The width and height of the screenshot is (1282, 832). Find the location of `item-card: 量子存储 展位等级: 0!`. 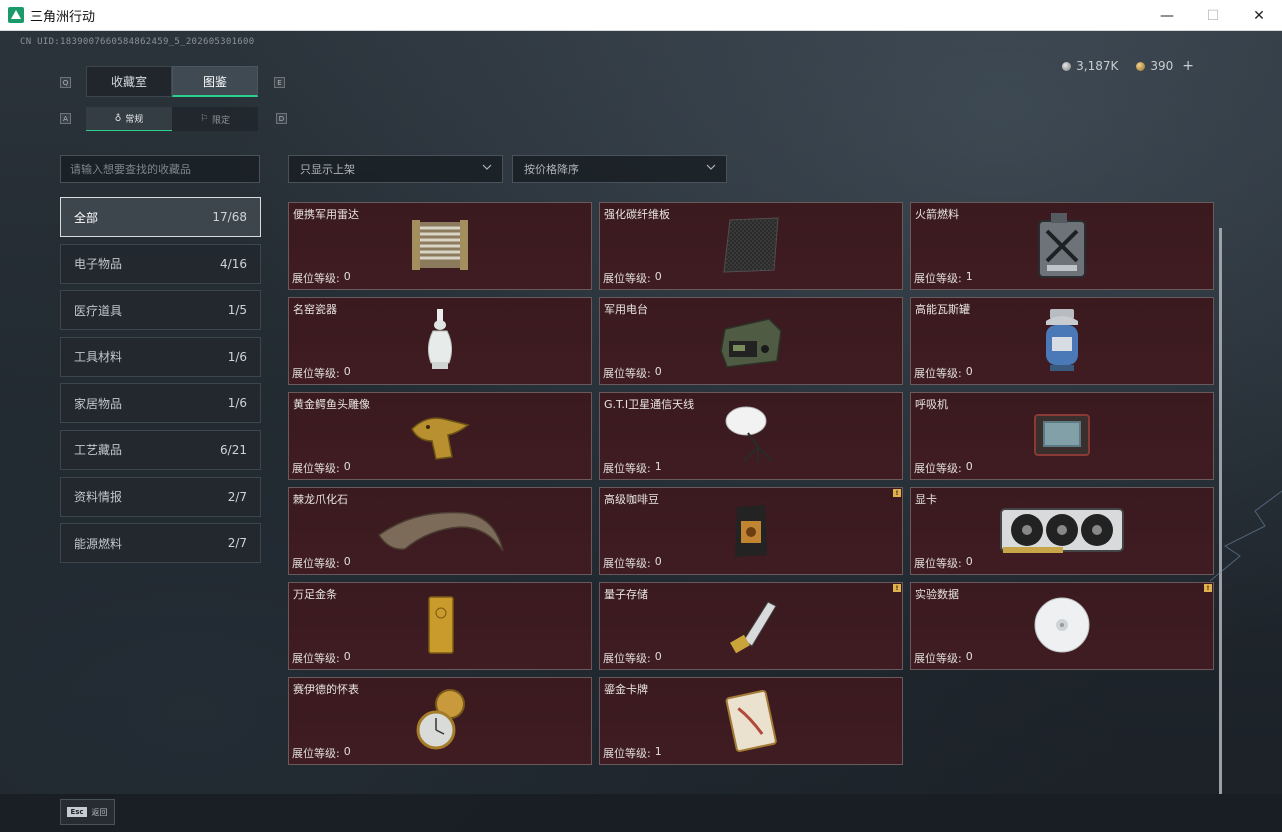

item-card: 量子存储 展位等级: 0! is located at coordinates (751, 626).